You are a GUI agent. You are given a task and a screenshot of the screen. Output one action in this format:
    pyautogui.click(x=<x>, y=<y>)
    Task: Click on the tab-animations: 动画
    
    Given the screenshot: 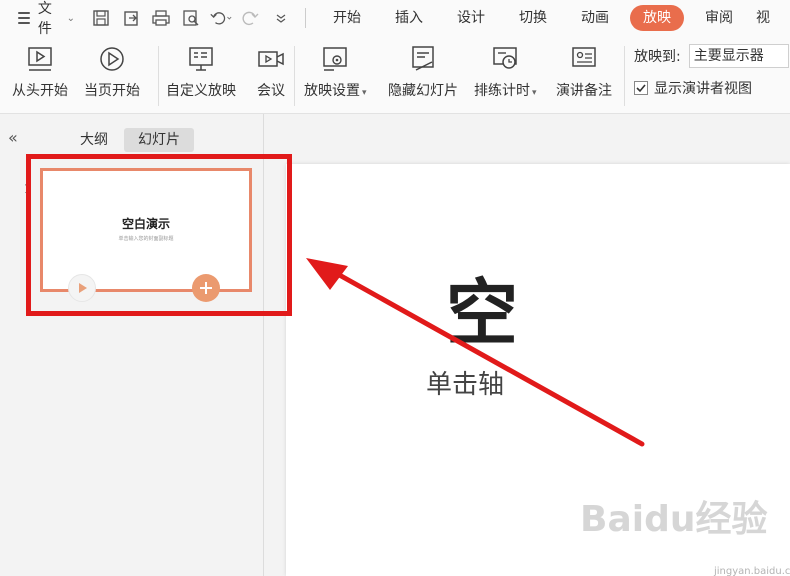 What is the action you would take?
    pyautogui.click(x=595, y=18)
    